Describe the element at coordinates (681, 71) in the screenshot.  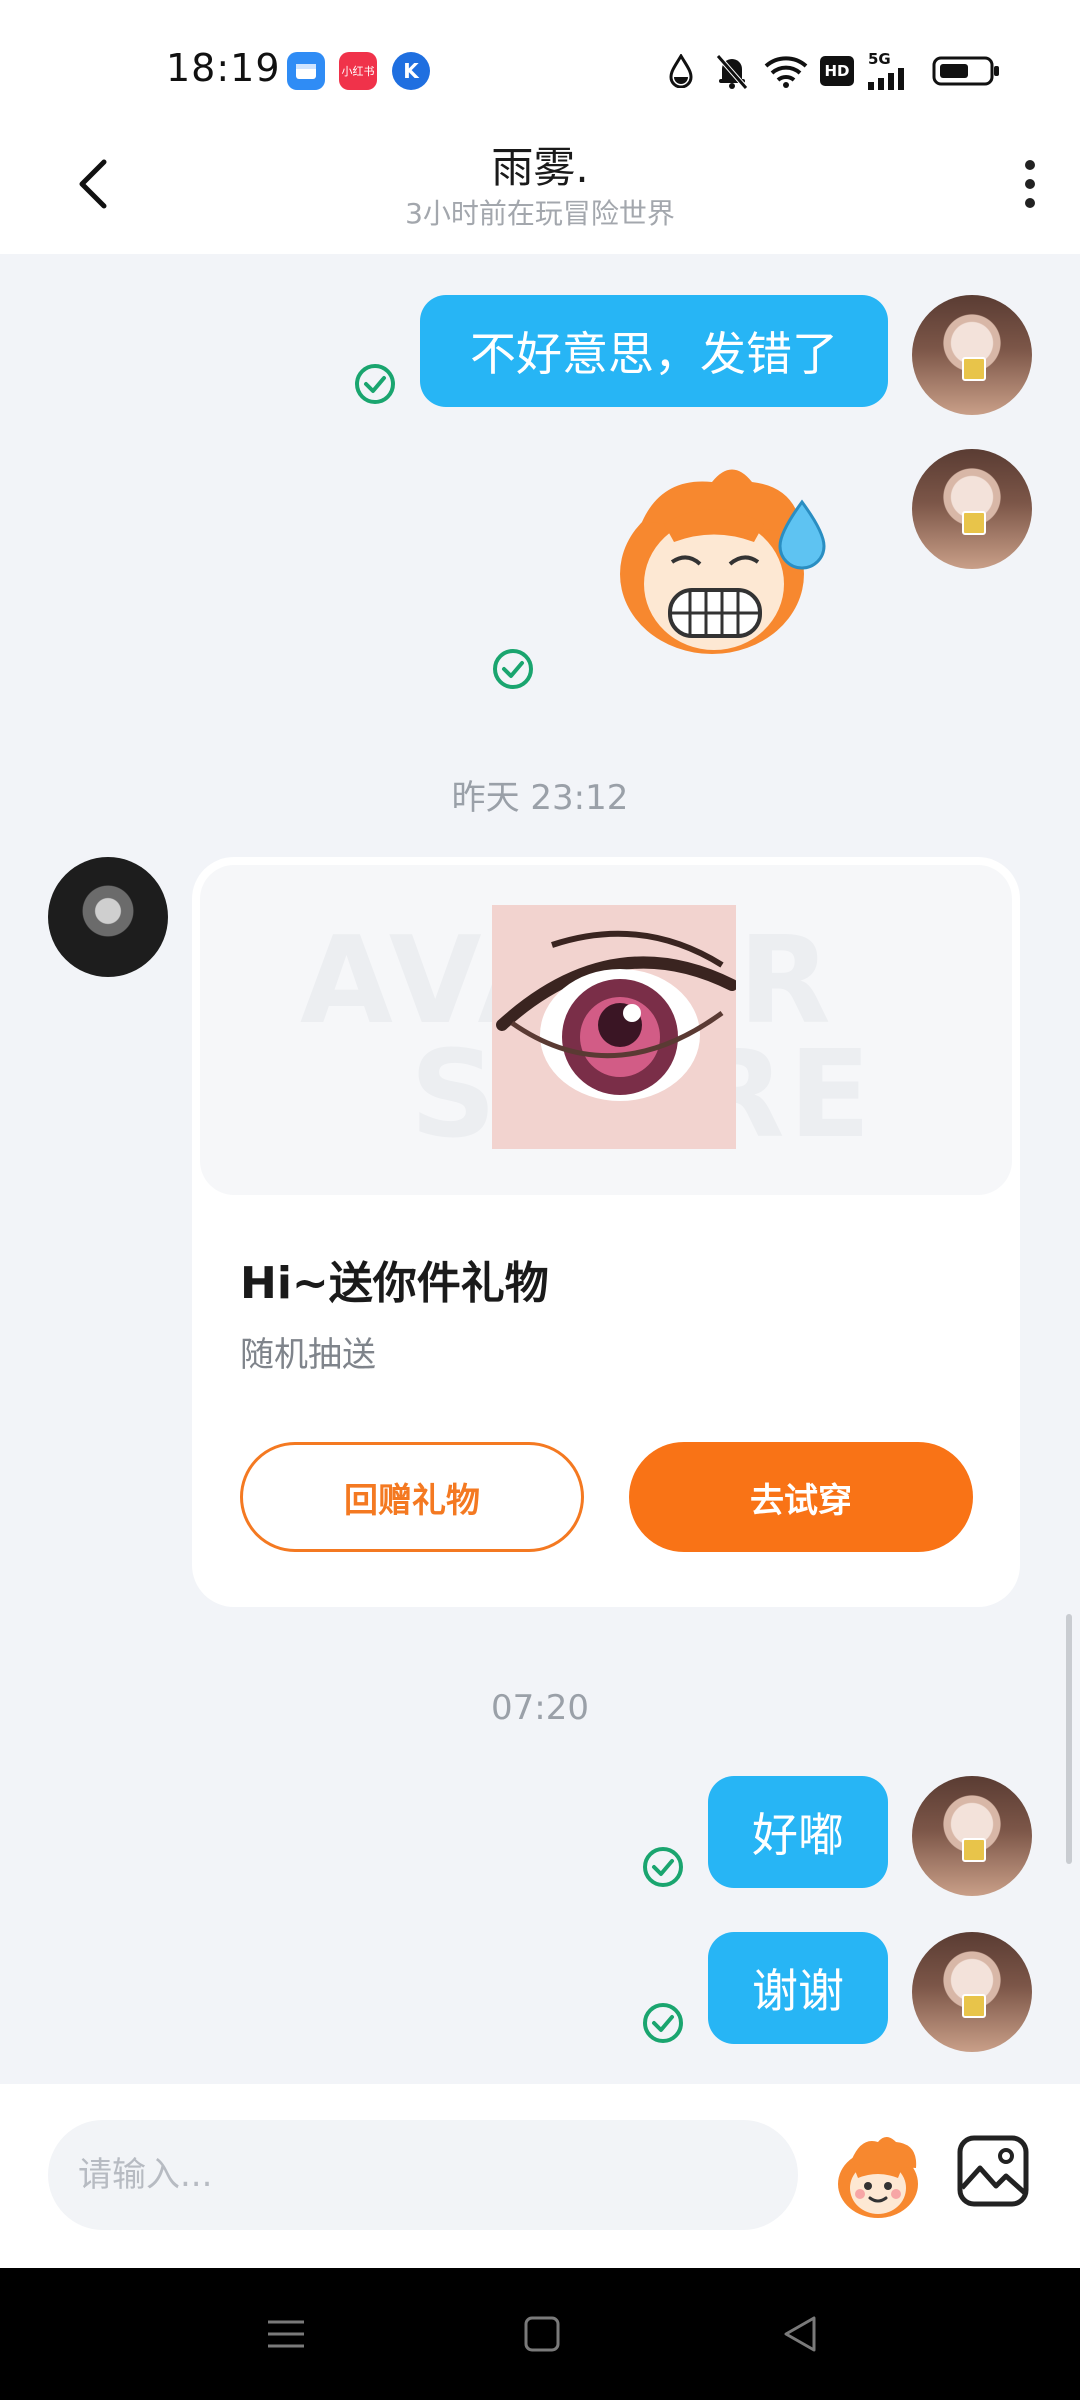
I see `water-drop-icon` at that location.